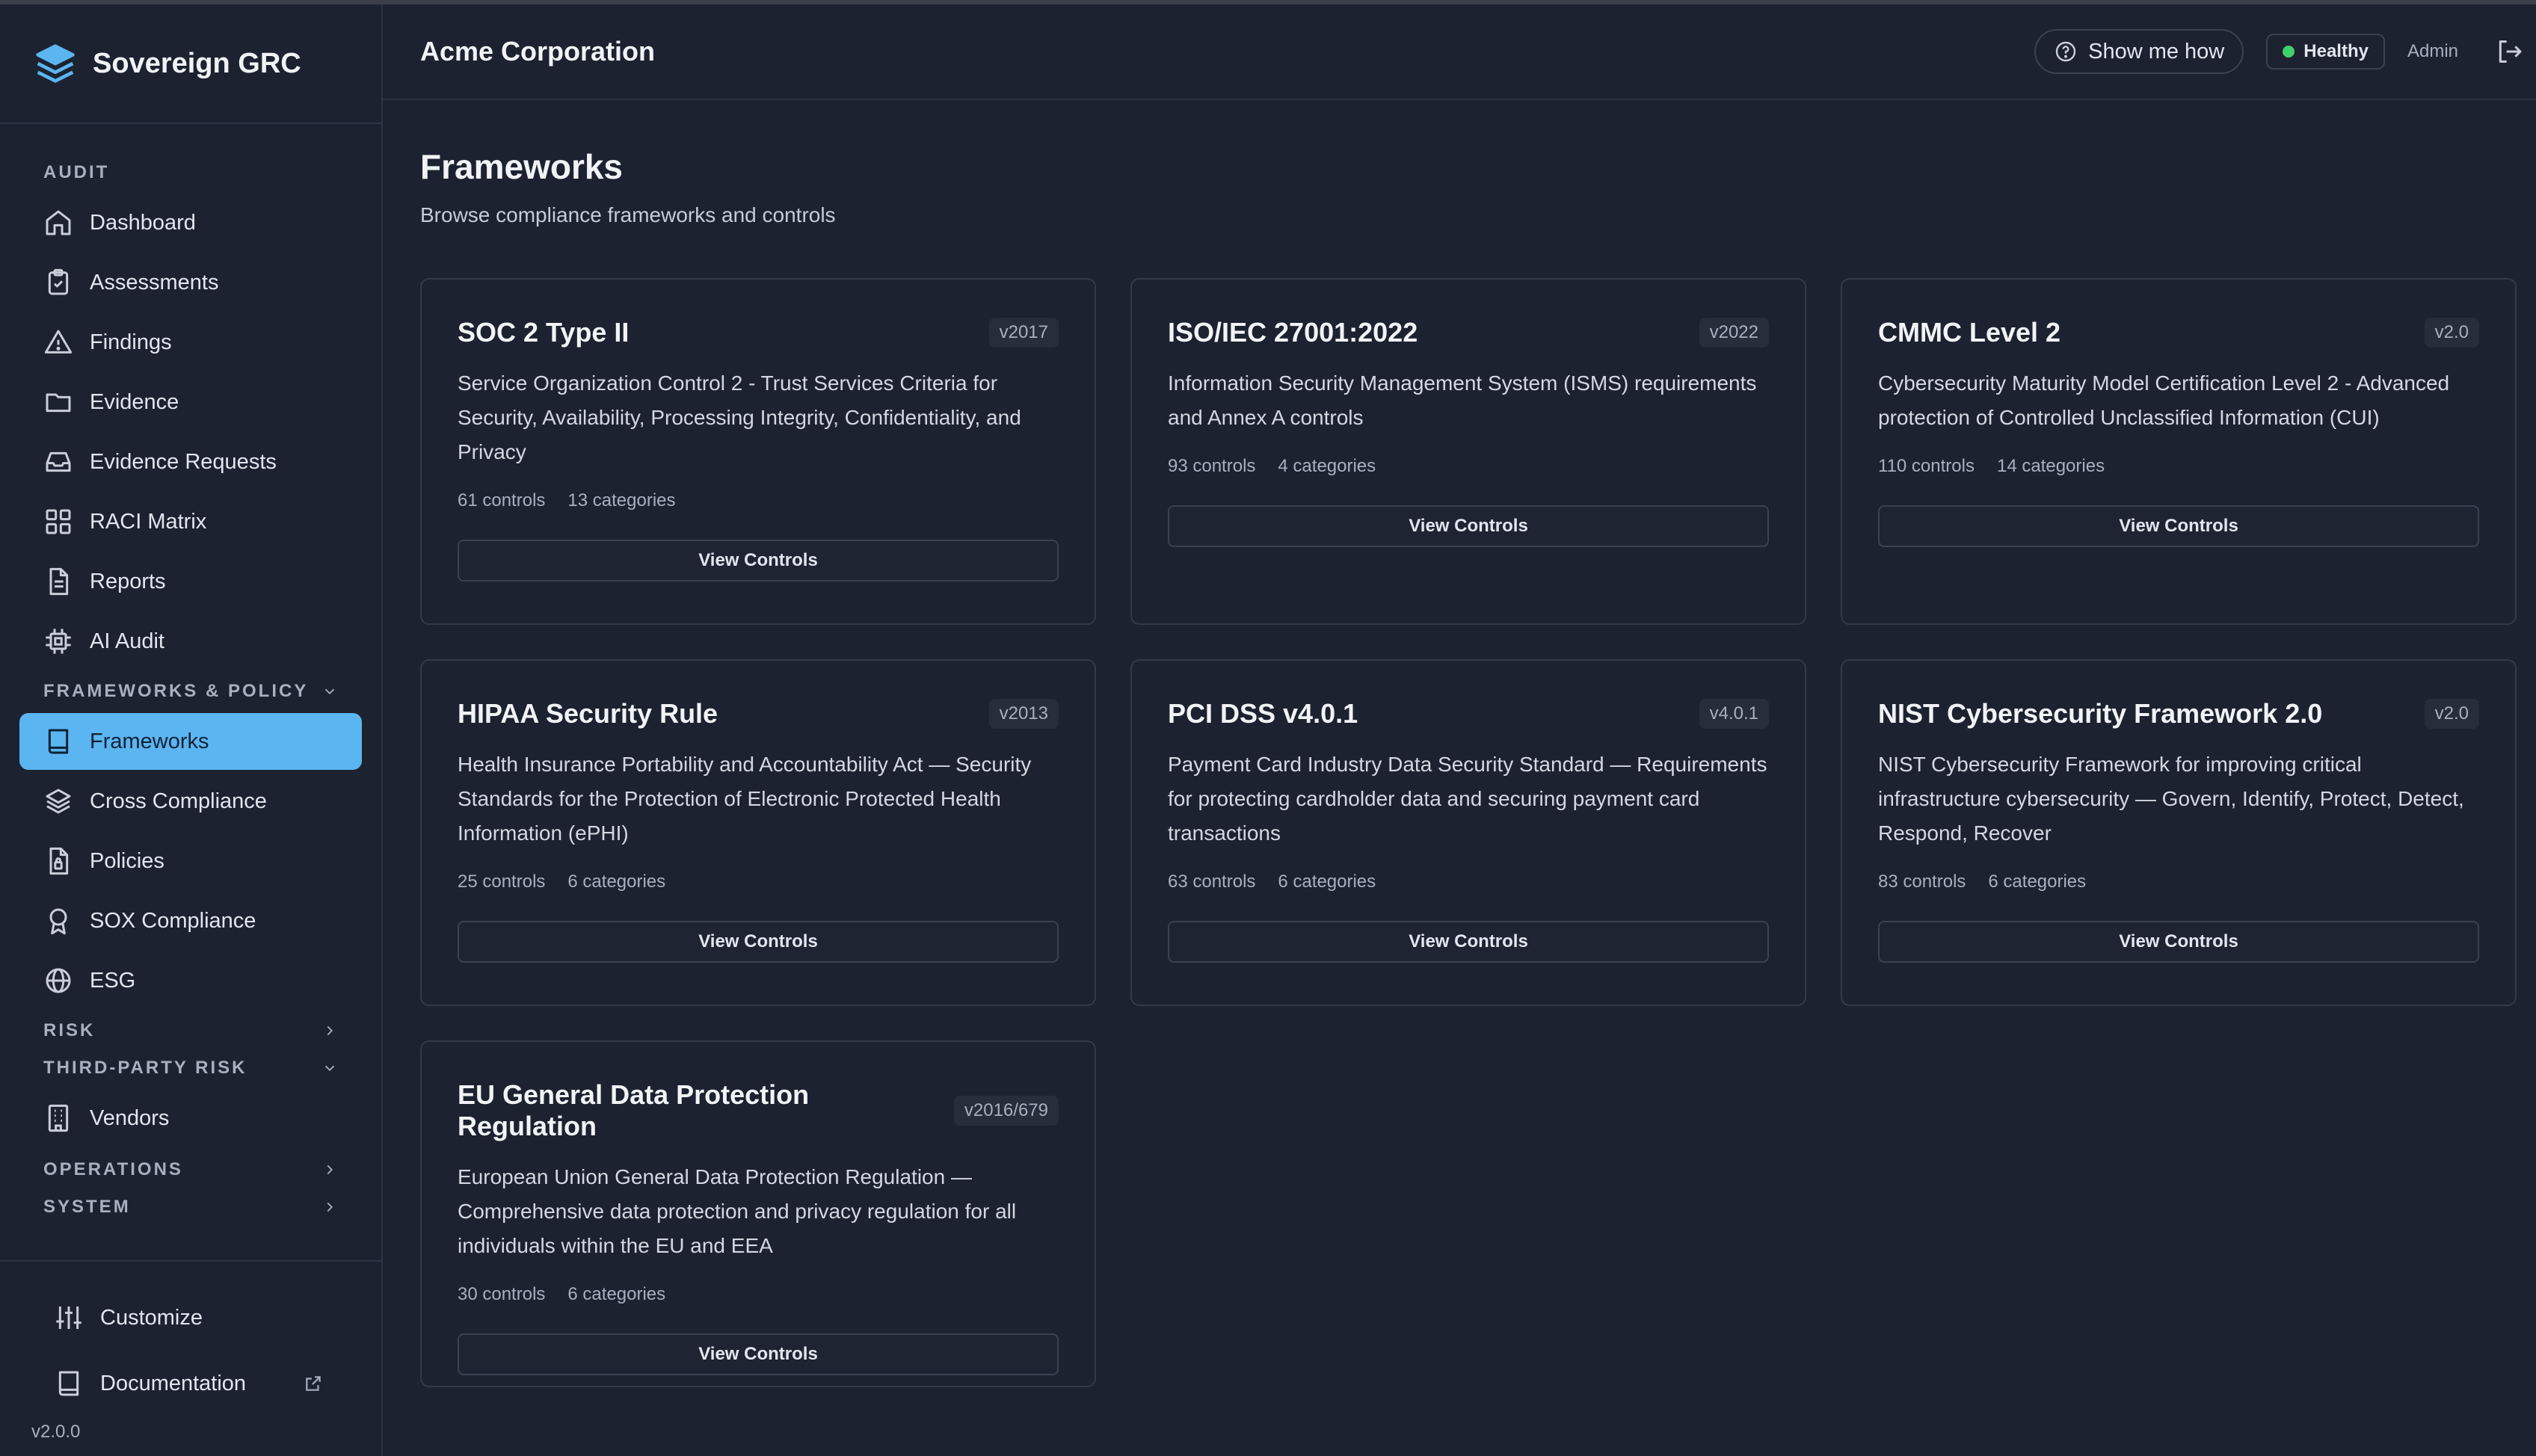 This screenshot has width=2536, height=1456. I want to click on card-meta: 30 controls 6 categories, so click(758, 1294).